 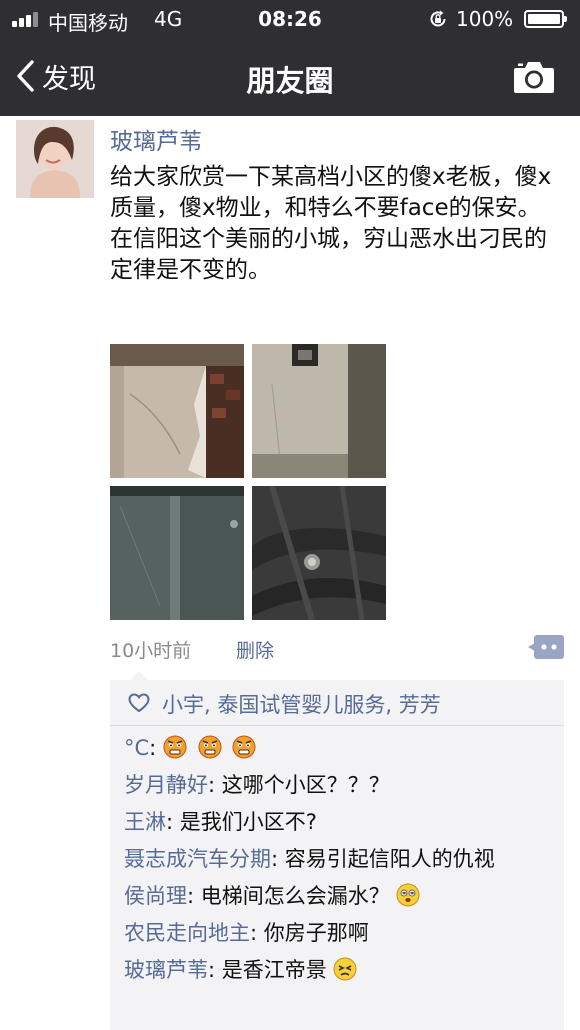 I want to click on photo-wall-corner, so click(x=319, y=411).